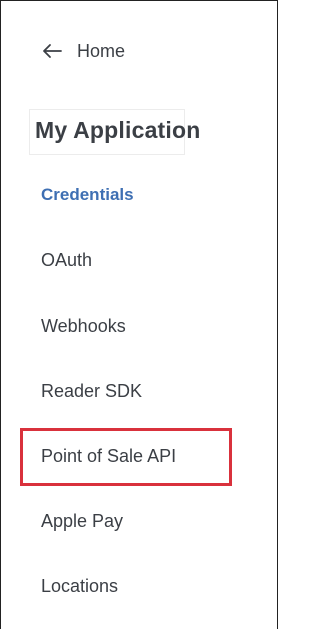 This screenshot has width=320, height=629. What do you see at coordinates (91, 391) in the screenshot?
I see `sidebar-item-reader-sdk: Reader SDK` at bounding box center [91, 391].